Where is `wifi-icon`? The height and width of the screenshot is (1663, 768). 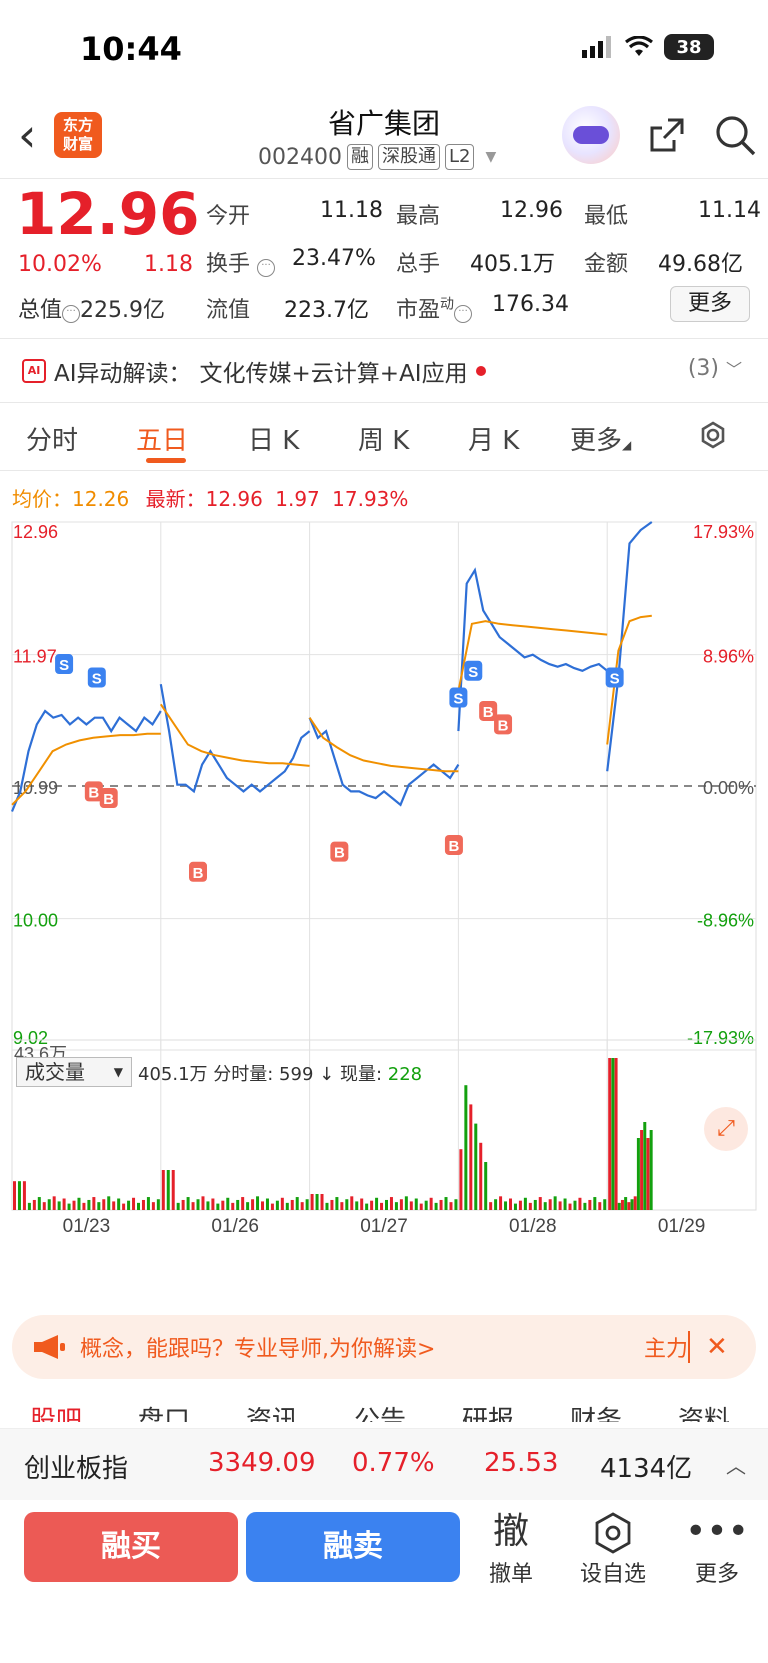
wifi-icon is located at coordinates (639, 46).